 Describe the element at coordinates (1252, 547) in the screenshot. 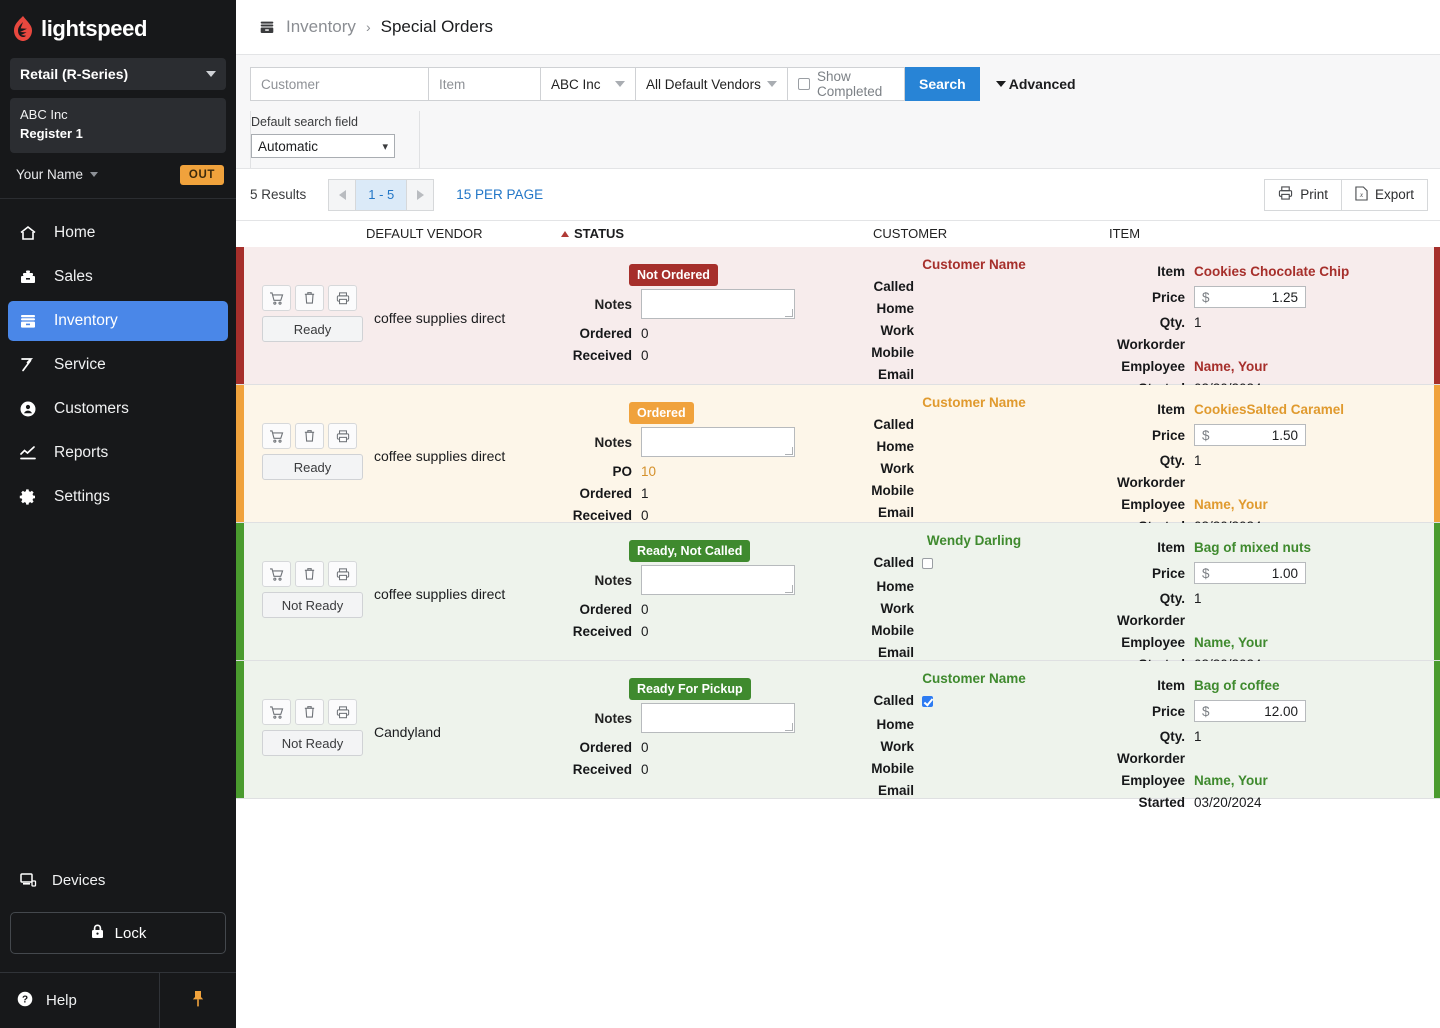

I see `item-value: Bag of mixed nuts` at that location.